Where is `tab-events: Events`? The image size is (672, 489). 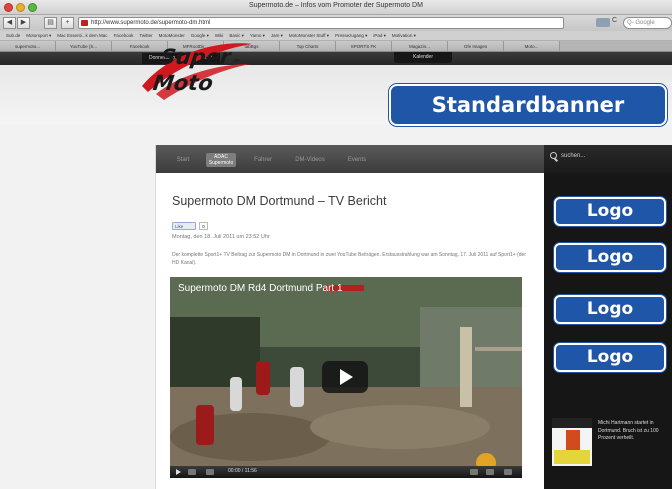
tab-events: Events is located at coordinates (357, 160).